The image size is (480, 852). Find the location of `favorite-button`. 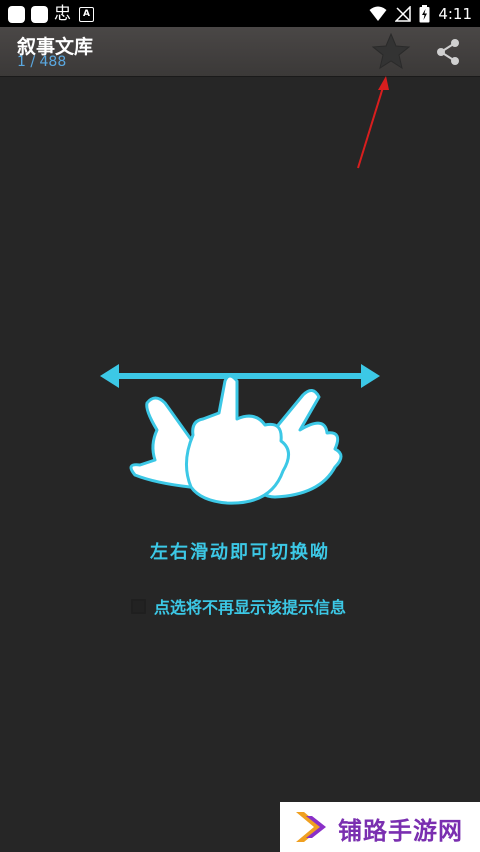

favorite-button is located at coordinates (391, 51).